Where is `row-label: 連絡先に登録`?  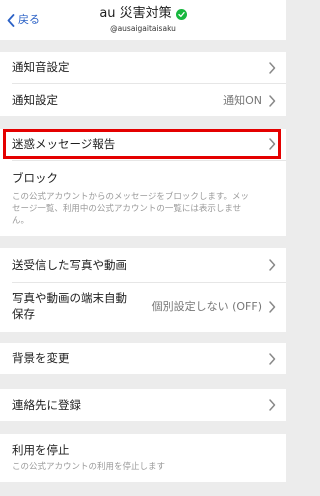
row-label: 連絡先に登録 is located at coordinates (46, 405).